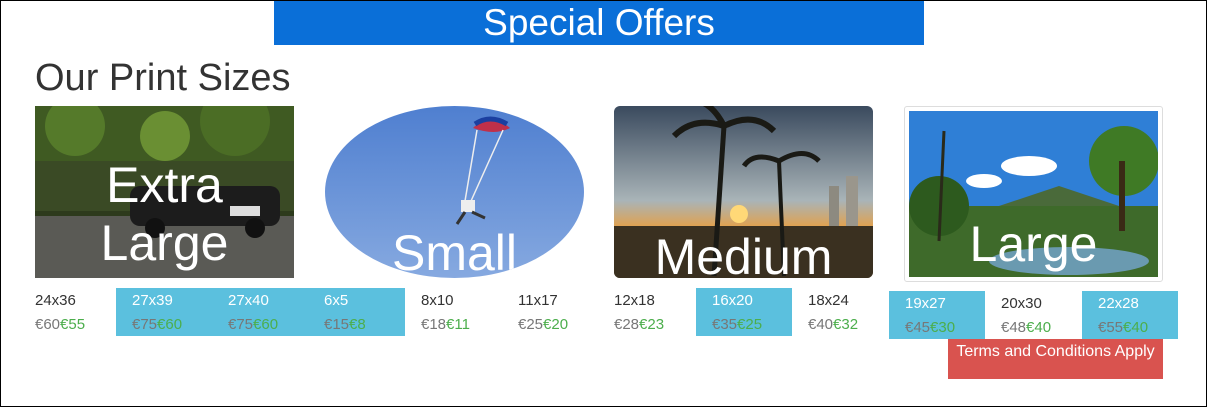 This screenshot has width=1207, height=407. Describe the element at coordinates (627, 324) in the screenshot. I see `price-old: €28` at that location.